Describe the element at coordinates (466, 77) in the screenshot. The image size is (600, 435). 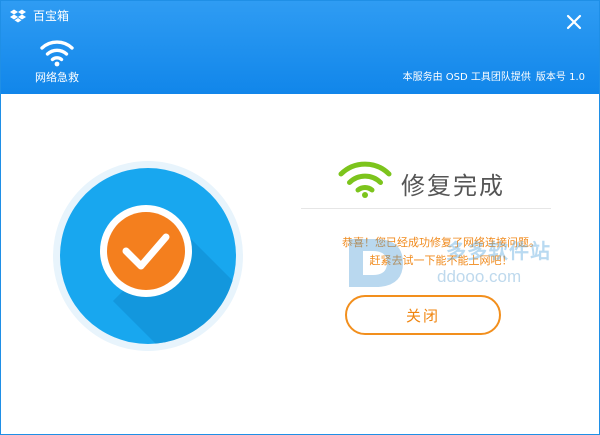
I see `provider-text: 本服务由 OSD 工具团队提供` at that location.